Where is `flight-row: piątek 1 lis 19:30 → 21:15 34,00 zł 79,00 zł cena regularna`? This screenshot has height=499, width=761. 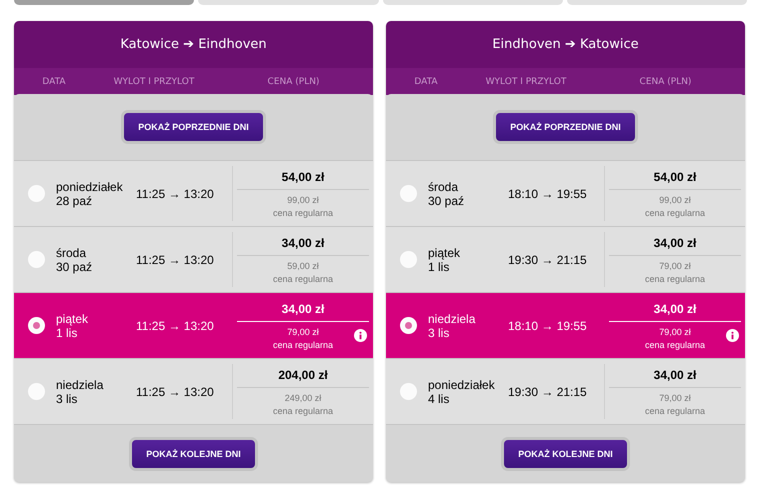
flight-row: piątek 1 lis 19:30 → 21:15 34,00 zł 79,00 zł cena regularna is located at coordinates (565, 259).